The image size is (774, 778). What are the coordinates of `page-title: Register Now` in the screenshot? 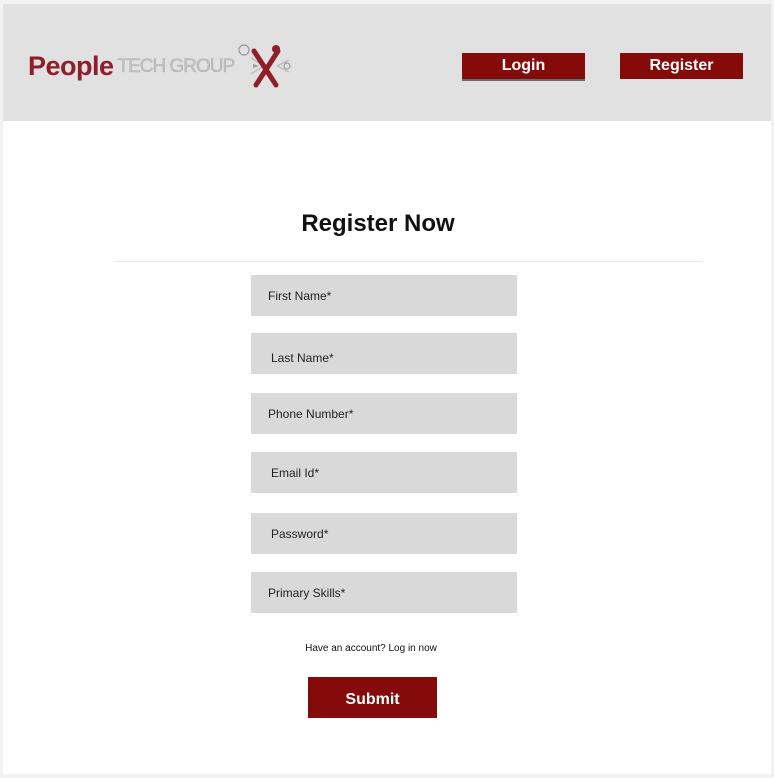 It's located at (378, 223).